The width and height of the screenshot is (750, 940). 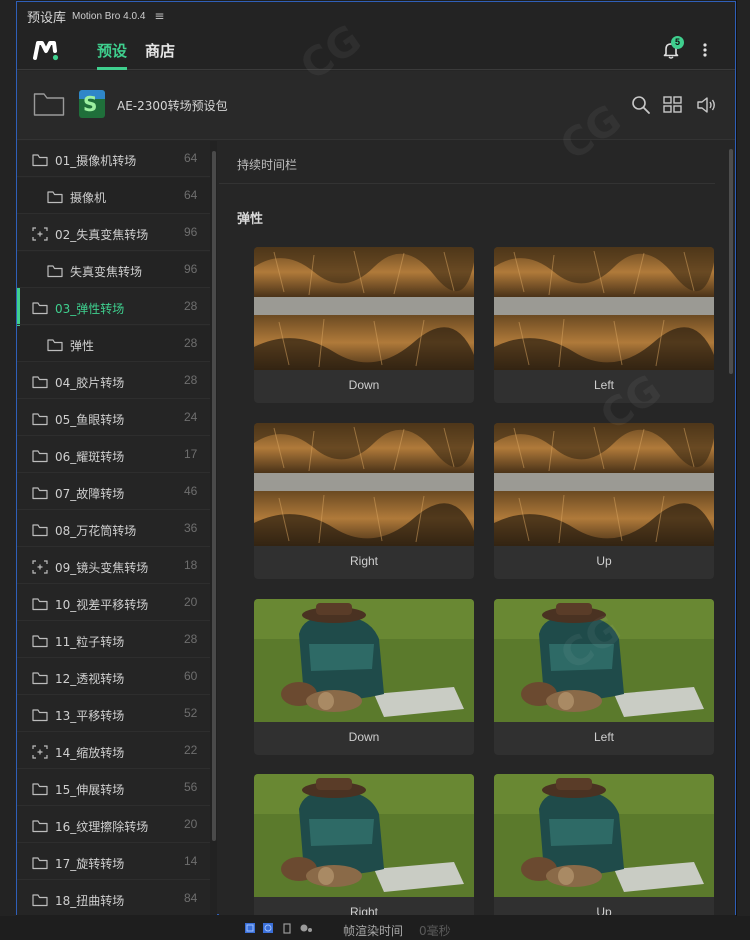 I want to click on sidebar-item-count: 60, so click(x=191, y=676).